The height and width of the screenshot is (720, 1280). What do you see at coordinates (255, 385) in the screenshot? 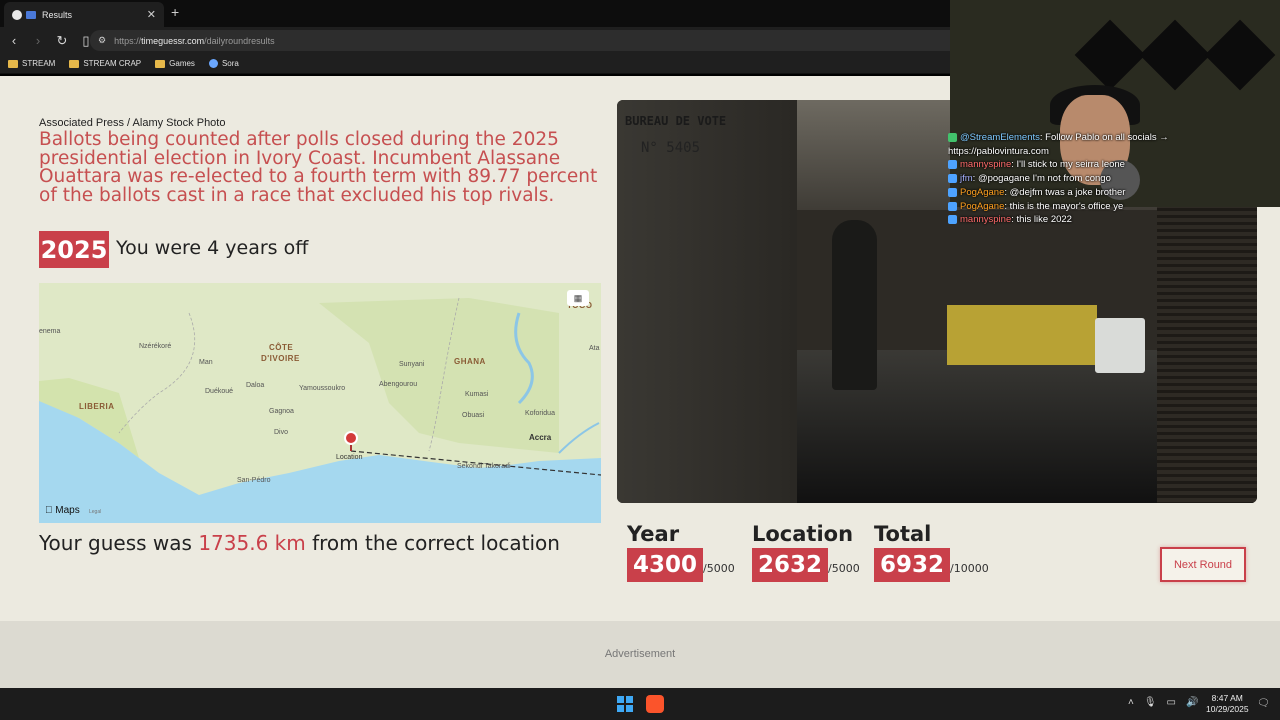
I see `map-label-daloa: Daloa` at bounding box center [255, 385].